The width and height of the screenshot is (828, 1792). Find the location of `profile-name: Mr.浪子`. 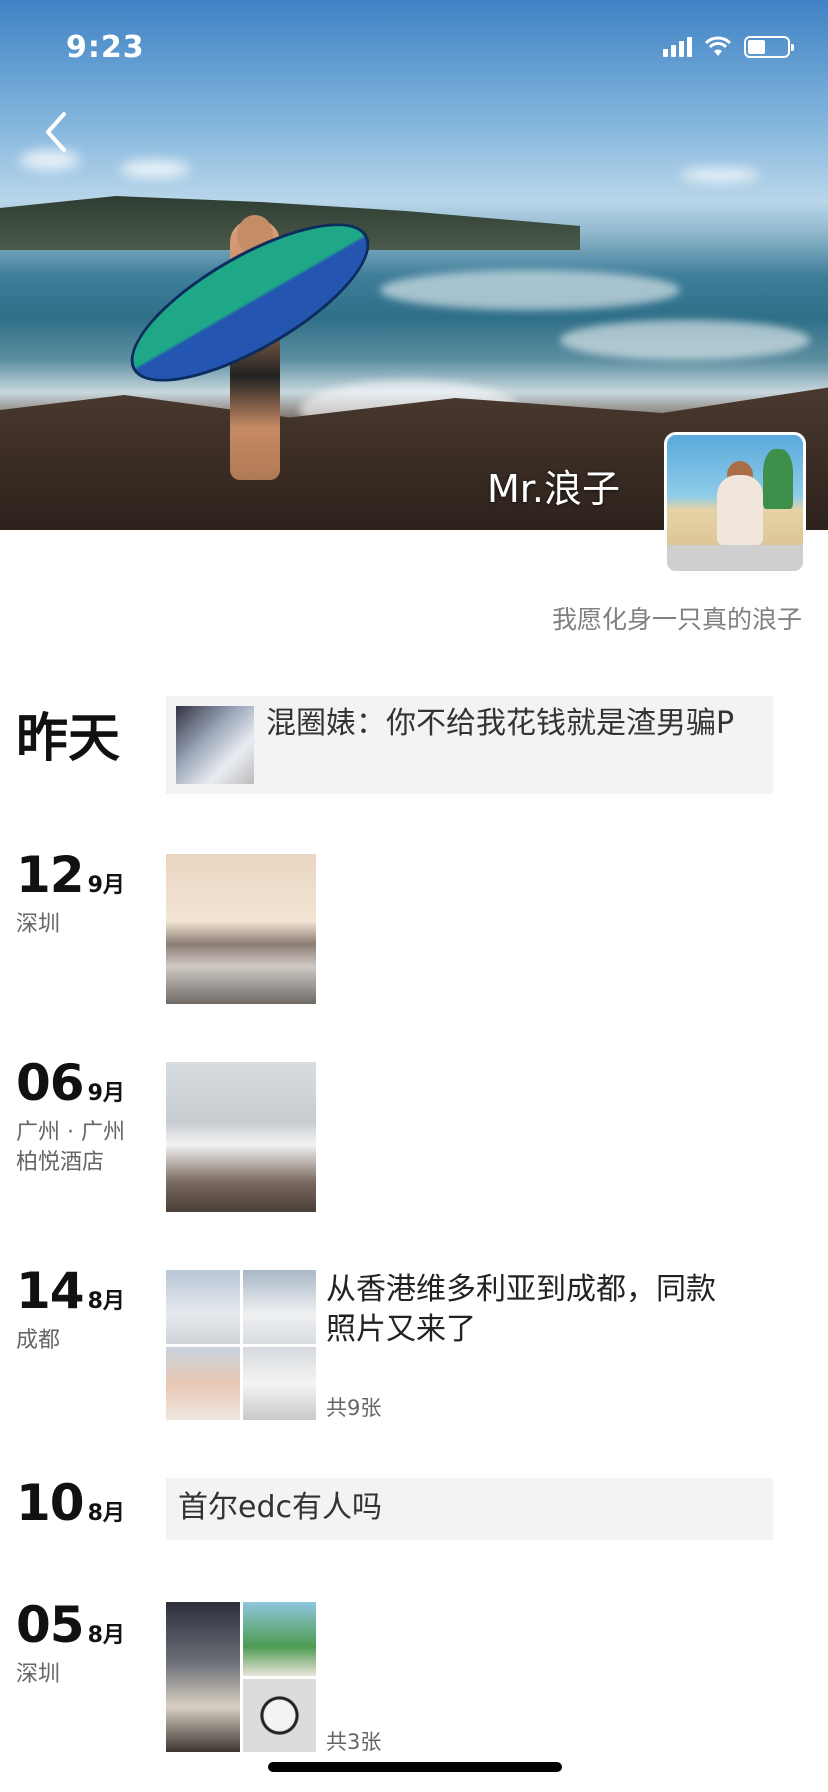

profile-name: Mr.浪子 is located at coordinates (553, 489).